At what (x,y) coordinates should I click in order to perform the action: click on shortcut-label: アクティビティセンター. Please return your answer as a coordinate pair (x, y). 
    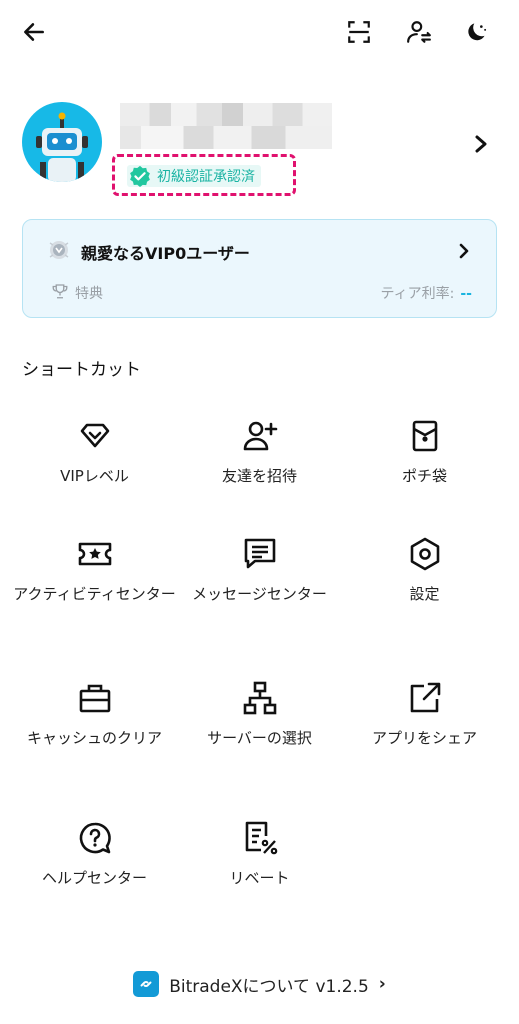
    Looking at the image, I should click on (94, 594).